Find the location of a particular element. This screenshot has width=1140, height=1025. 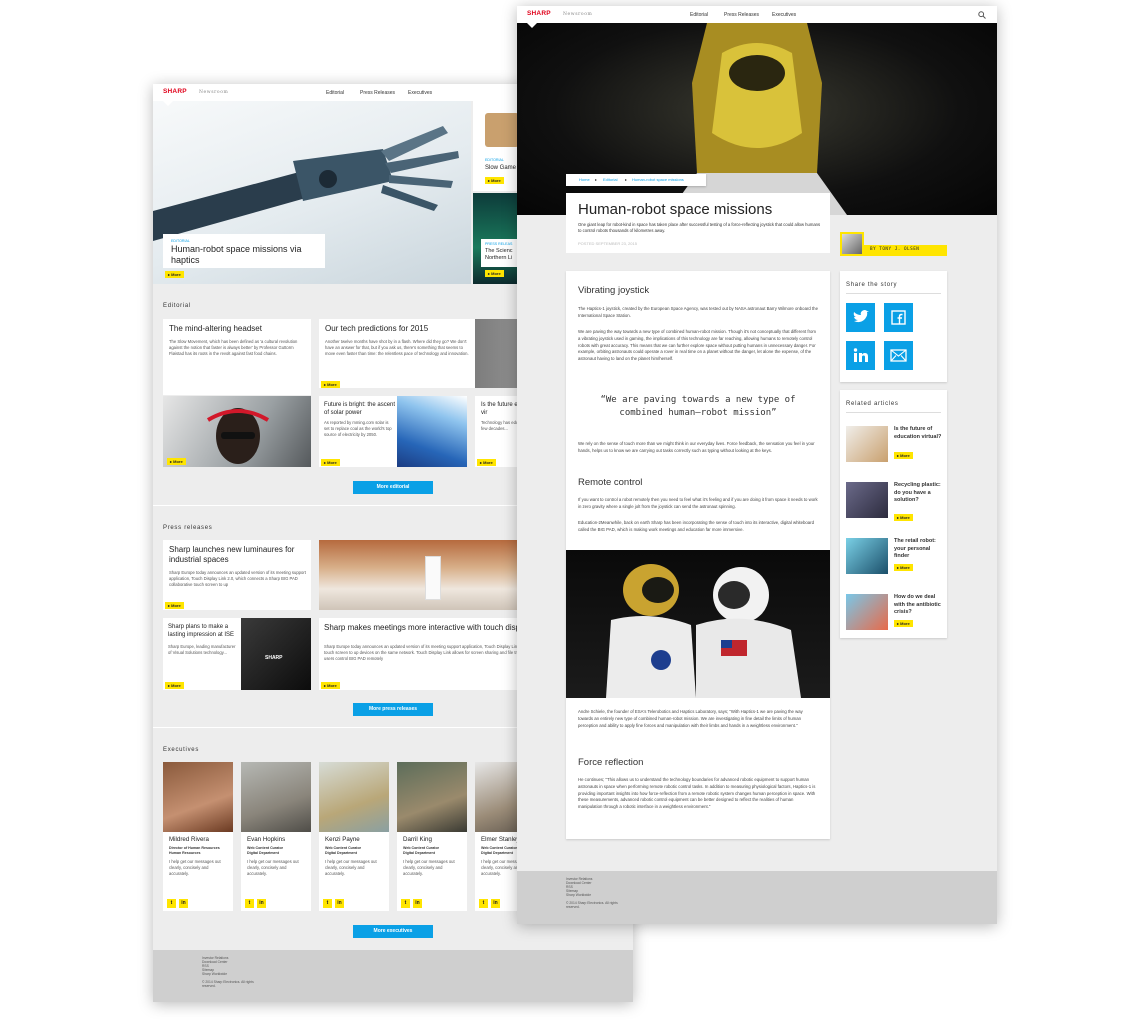

more-press-releases-button: More press releases is located at coordinates (393, 709).